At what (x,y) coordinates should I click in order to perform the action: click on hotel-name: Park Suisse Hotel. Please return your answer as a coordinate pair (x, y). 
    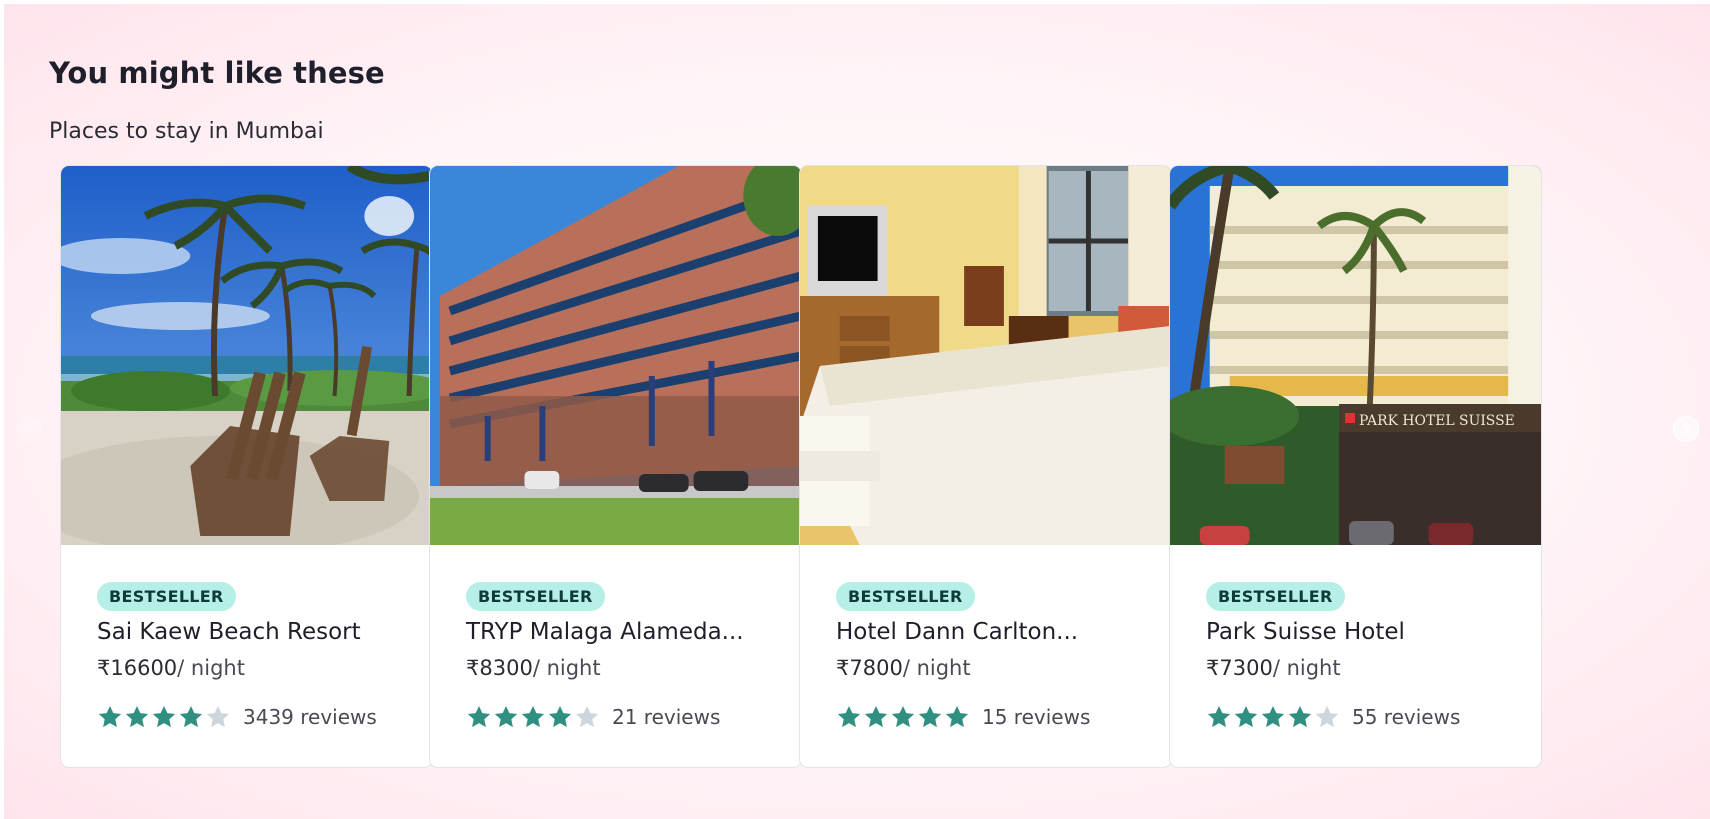
    Looking at the image, I should click on (1366, 632).